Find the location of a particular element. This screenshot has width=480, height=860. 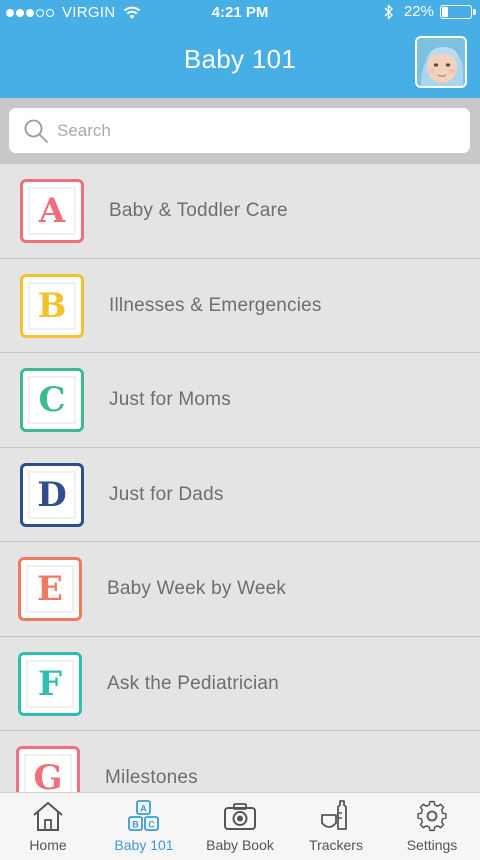

block-letter: A is located at coordinates (52, 211).